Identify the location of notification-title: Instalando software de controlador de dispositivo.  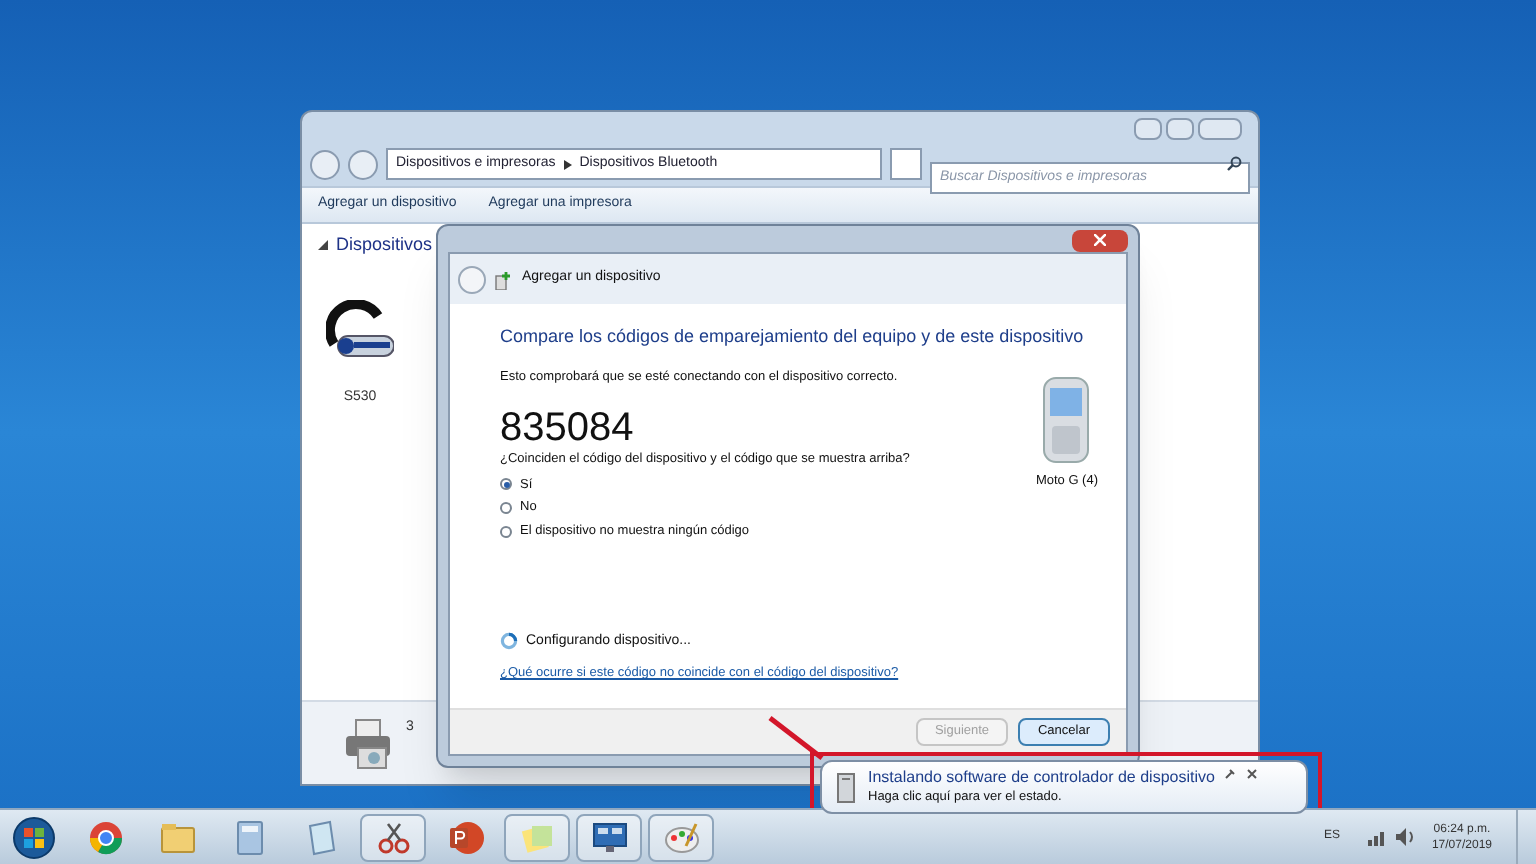
(1041, 778).